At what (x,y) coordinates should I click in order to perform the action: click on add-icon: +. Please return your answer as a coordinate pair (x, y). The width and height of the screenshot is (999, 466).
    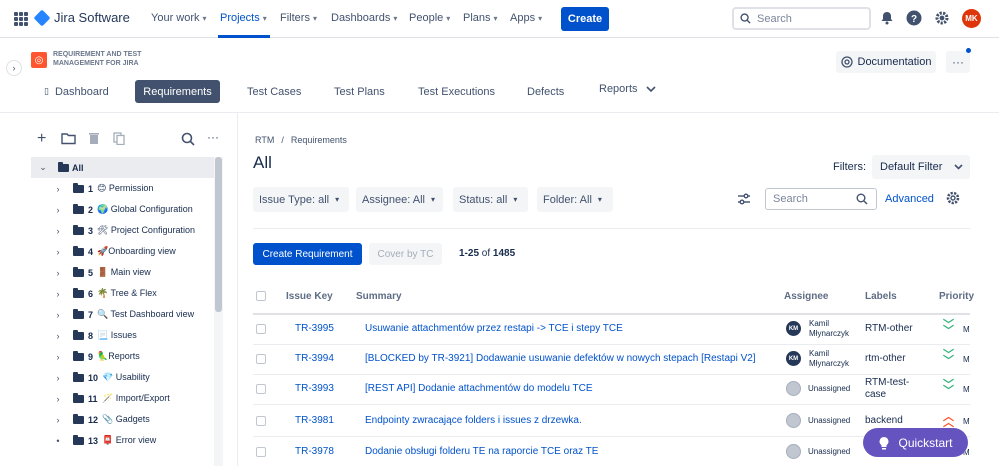
    Looking at the image, I should click on (41, 139).